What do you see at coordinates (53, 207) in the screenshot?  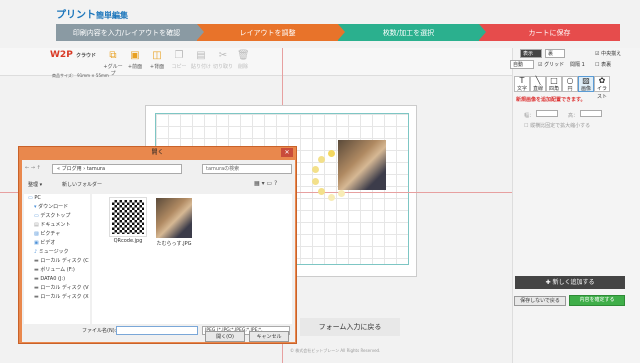 I see `tree-item-label: ダウンロード` at bounding box center [53, 207].